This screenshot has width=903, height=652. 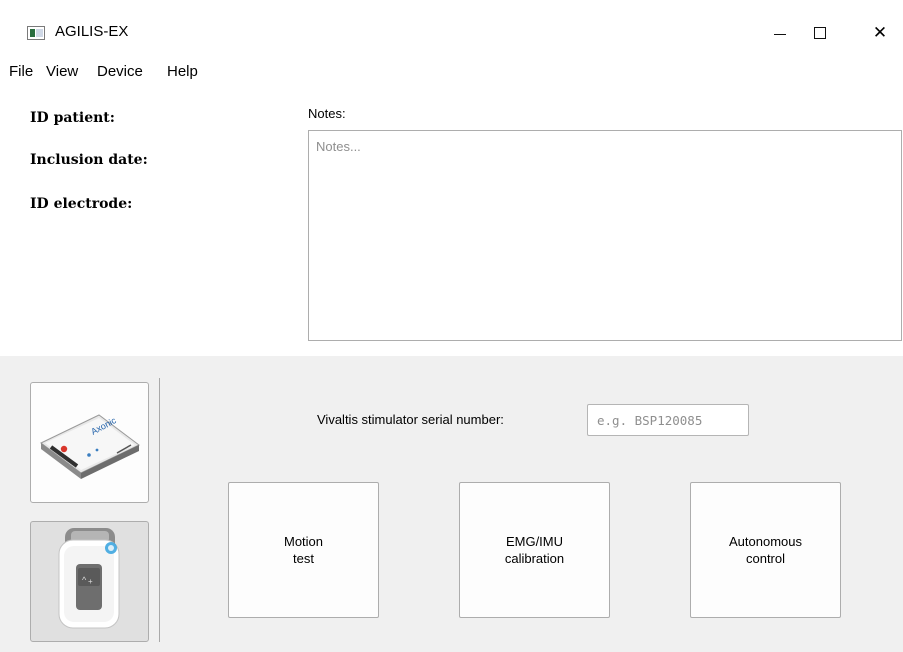 I want to click on close-button: ✕, so click(x=880, y=33).